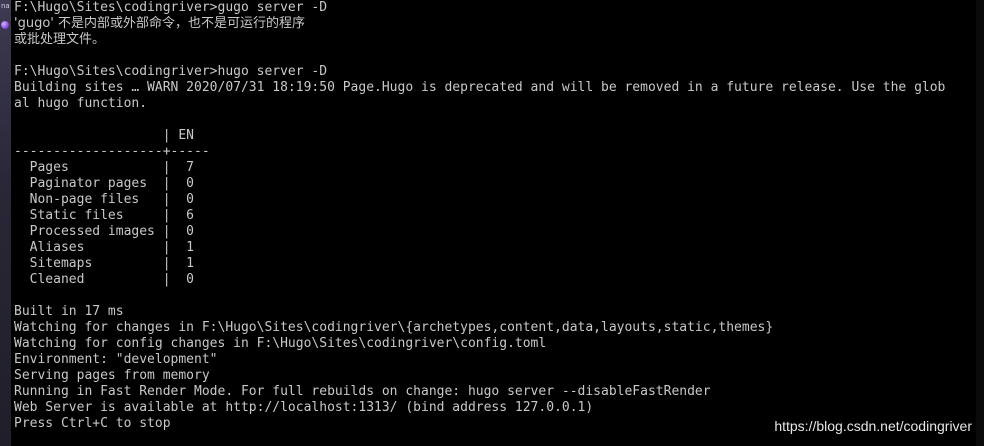 The image size is (984, 446). I want to click on console-line: 'gugo' 不是内部或外部命令，也不是可运行的程序, so click(159, 23).